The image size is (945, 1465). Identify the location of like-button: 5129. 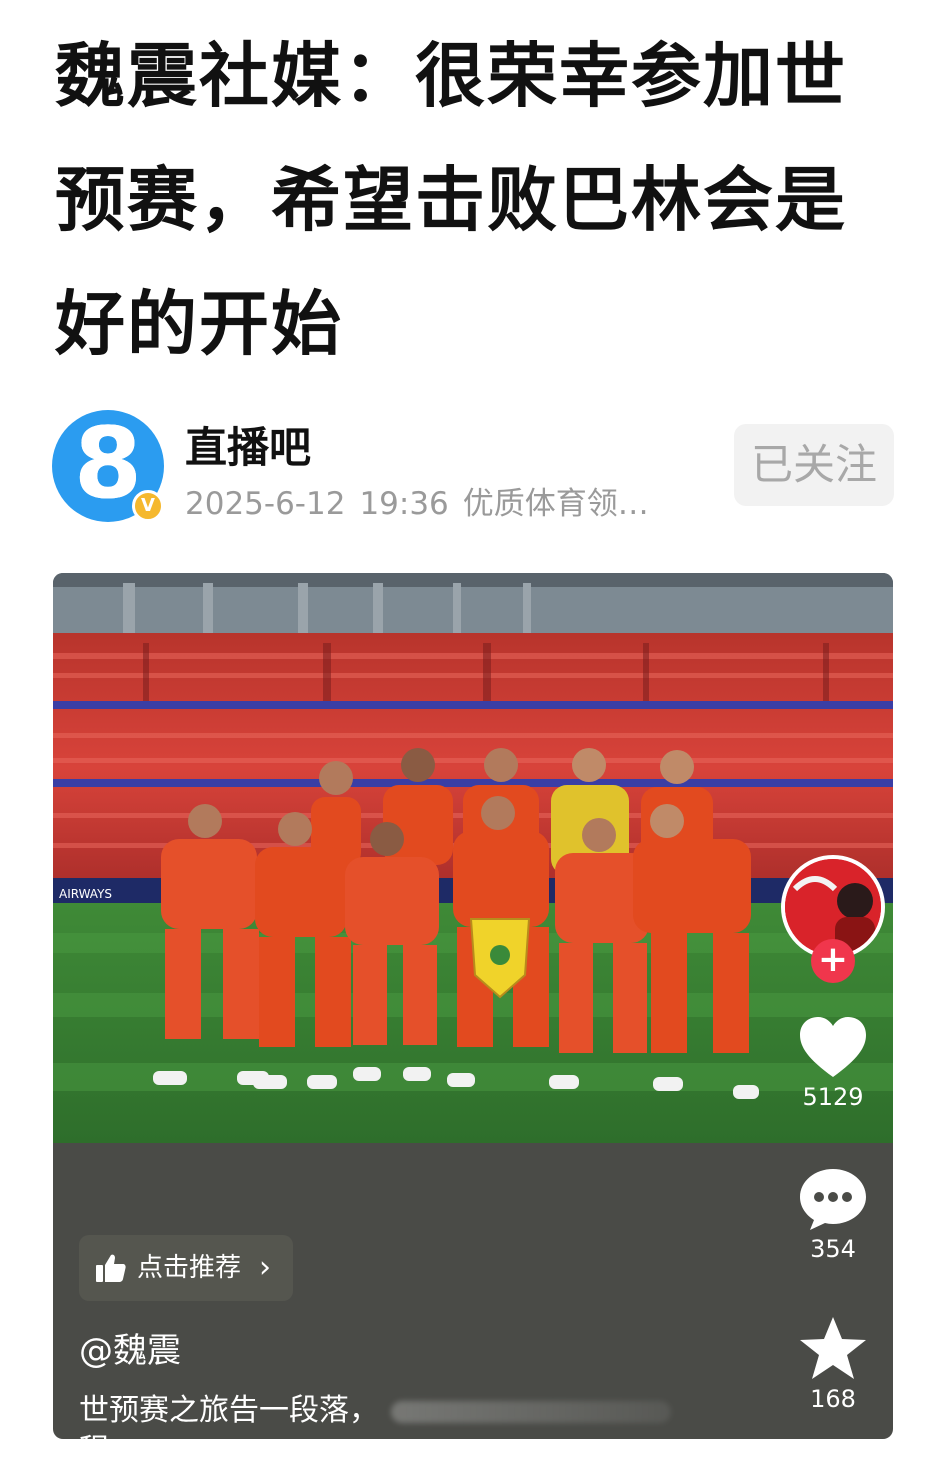
(833, 1063).